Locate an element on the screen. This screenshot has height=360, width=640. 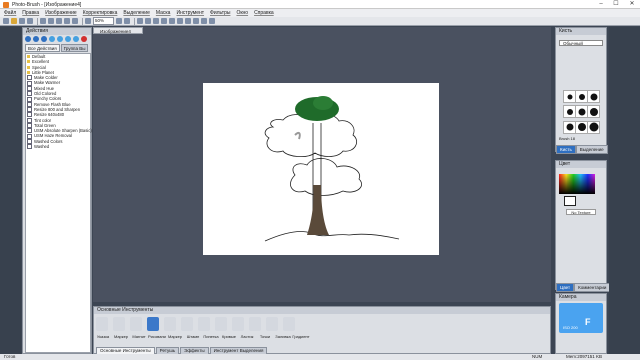
tool-label: Точки is located at coordinates (265, 336).